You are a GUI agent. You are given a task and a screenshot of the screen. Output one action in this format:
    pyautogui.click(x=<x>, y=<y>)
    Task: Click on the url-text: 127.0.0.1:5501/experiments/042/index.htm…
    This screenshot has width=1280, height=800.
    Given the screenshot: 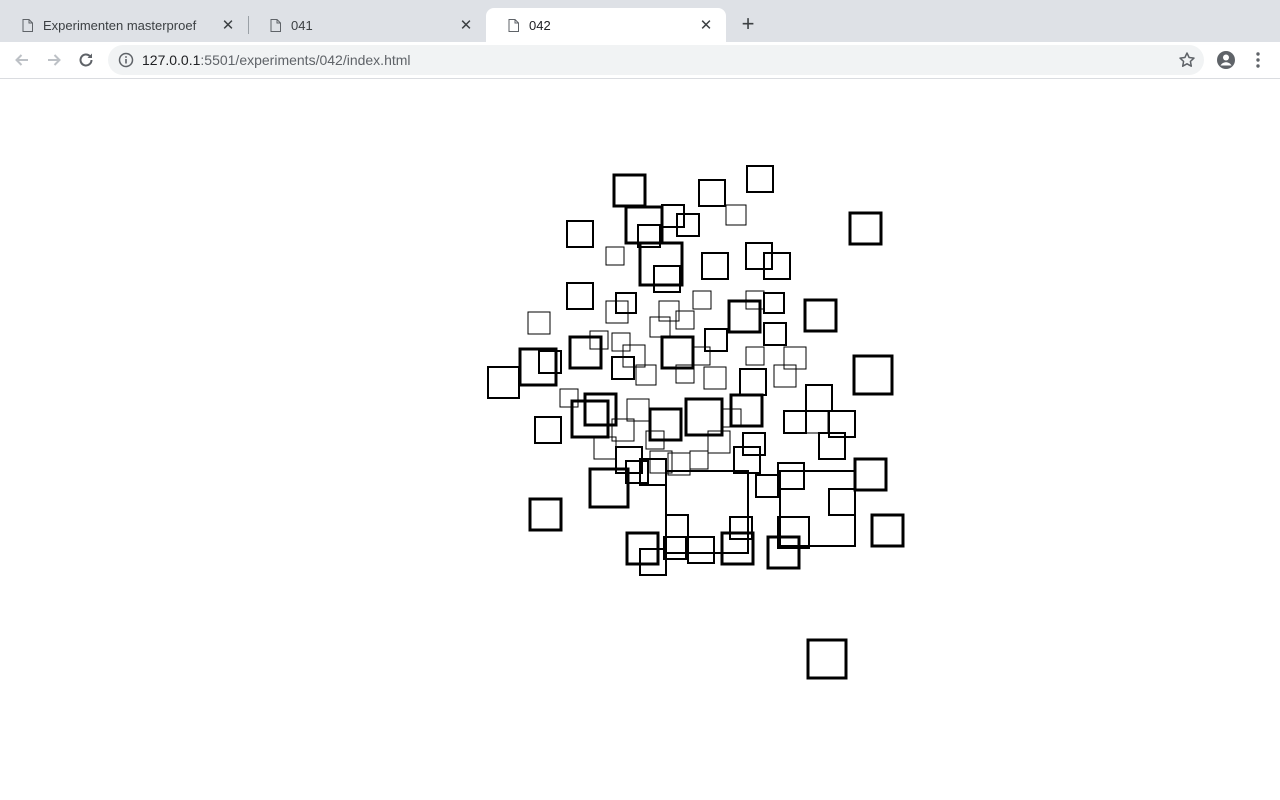 What is the action you would take?
    pyautogui.click(x=276, y=60)
    